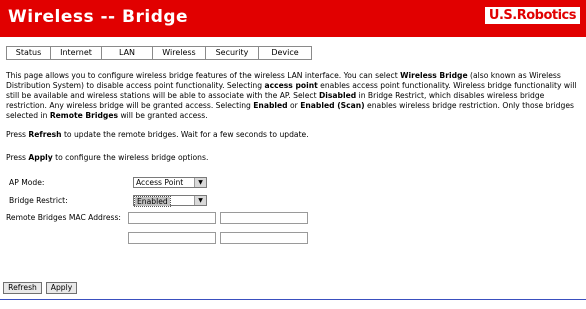  I want to click on ap-mode-value: Access Point, so click(160, 182).